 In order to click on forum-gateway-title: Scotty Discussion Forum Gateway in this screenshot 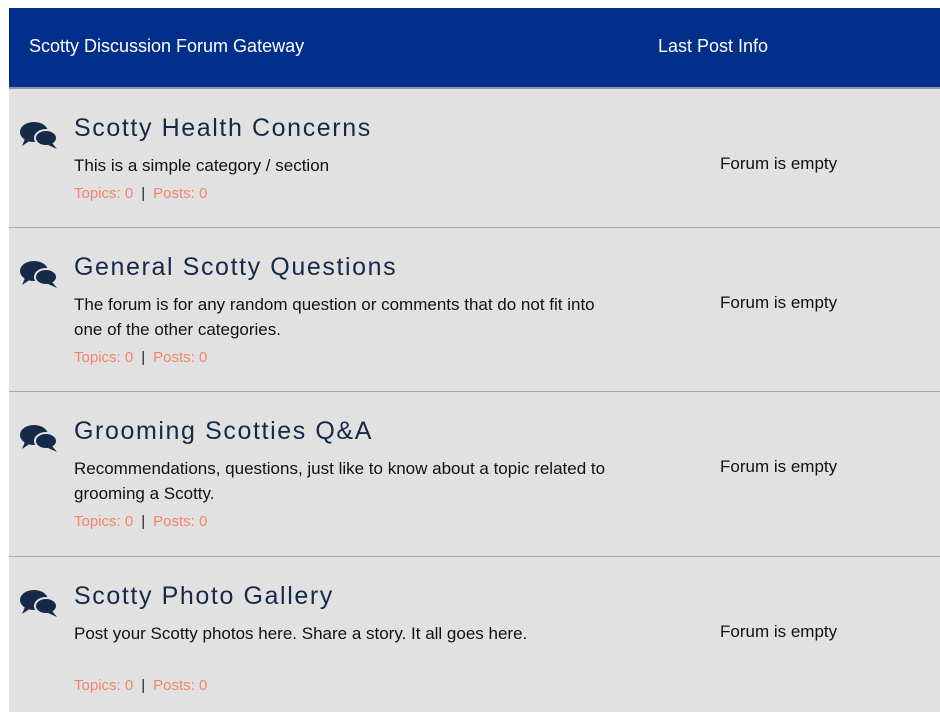, I will do `click(167, 46)`.